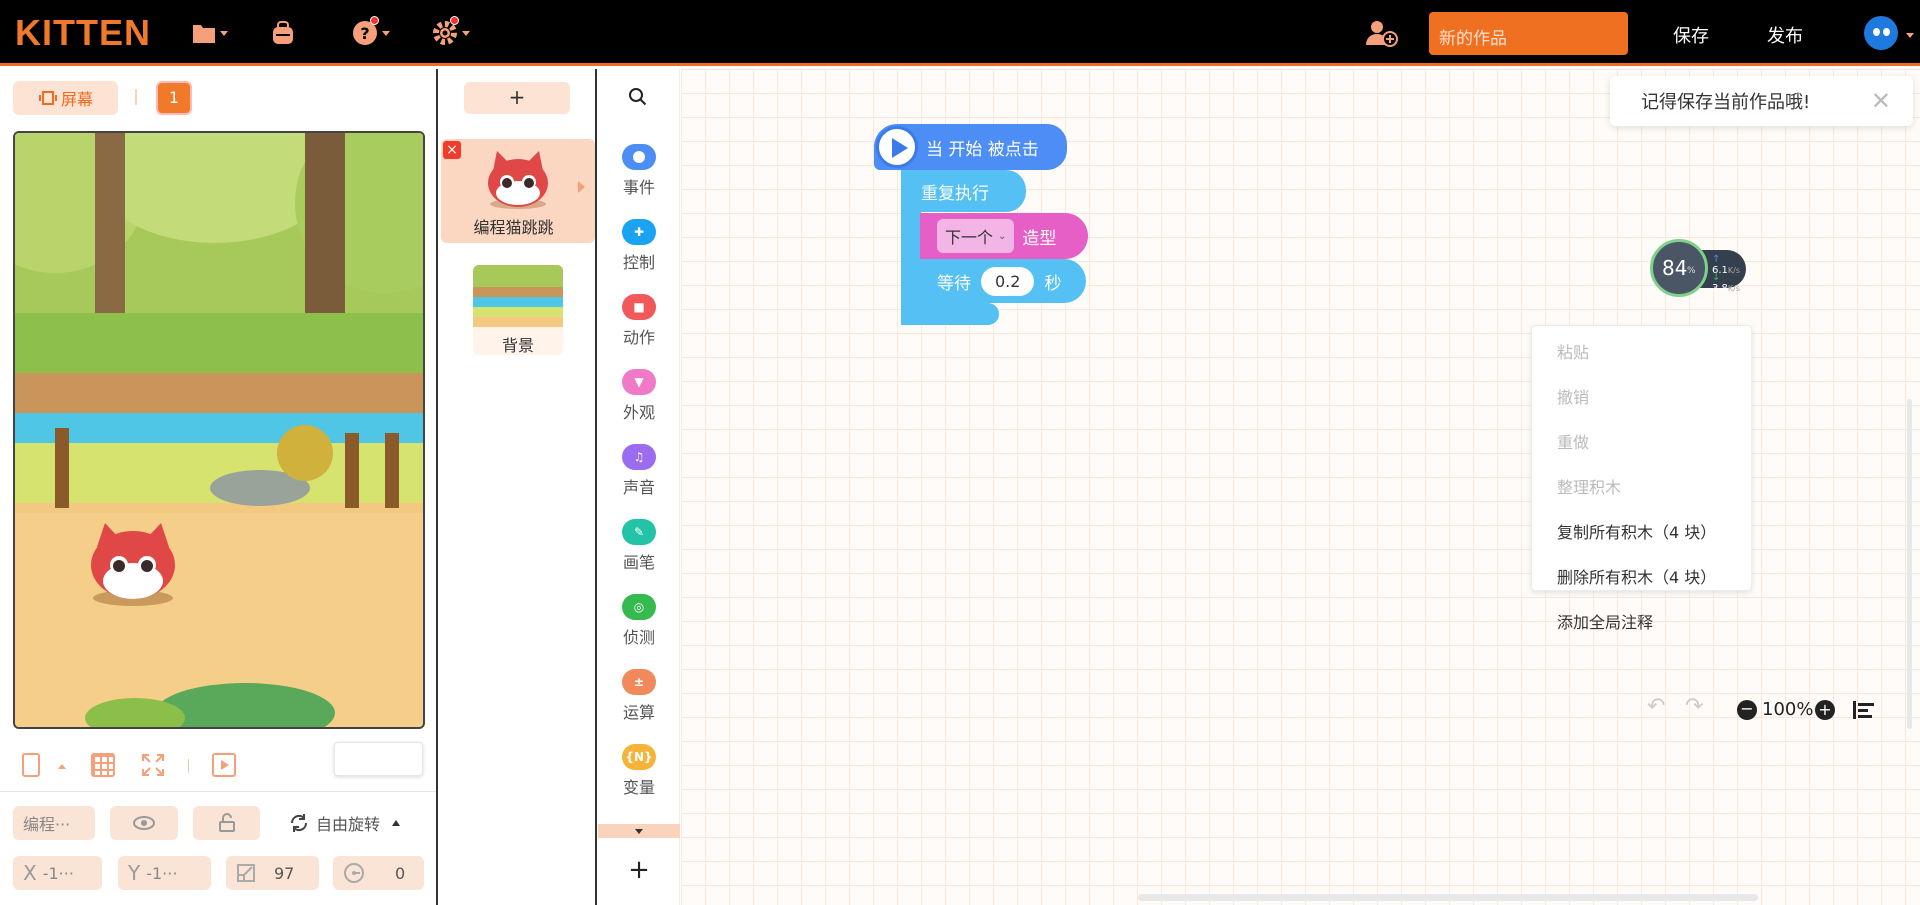 The width and height of the screenshot is (1920, 905). Describe the element at coordinates (638, 187) in the screenshot. I see `category-label: 事件` at that location.